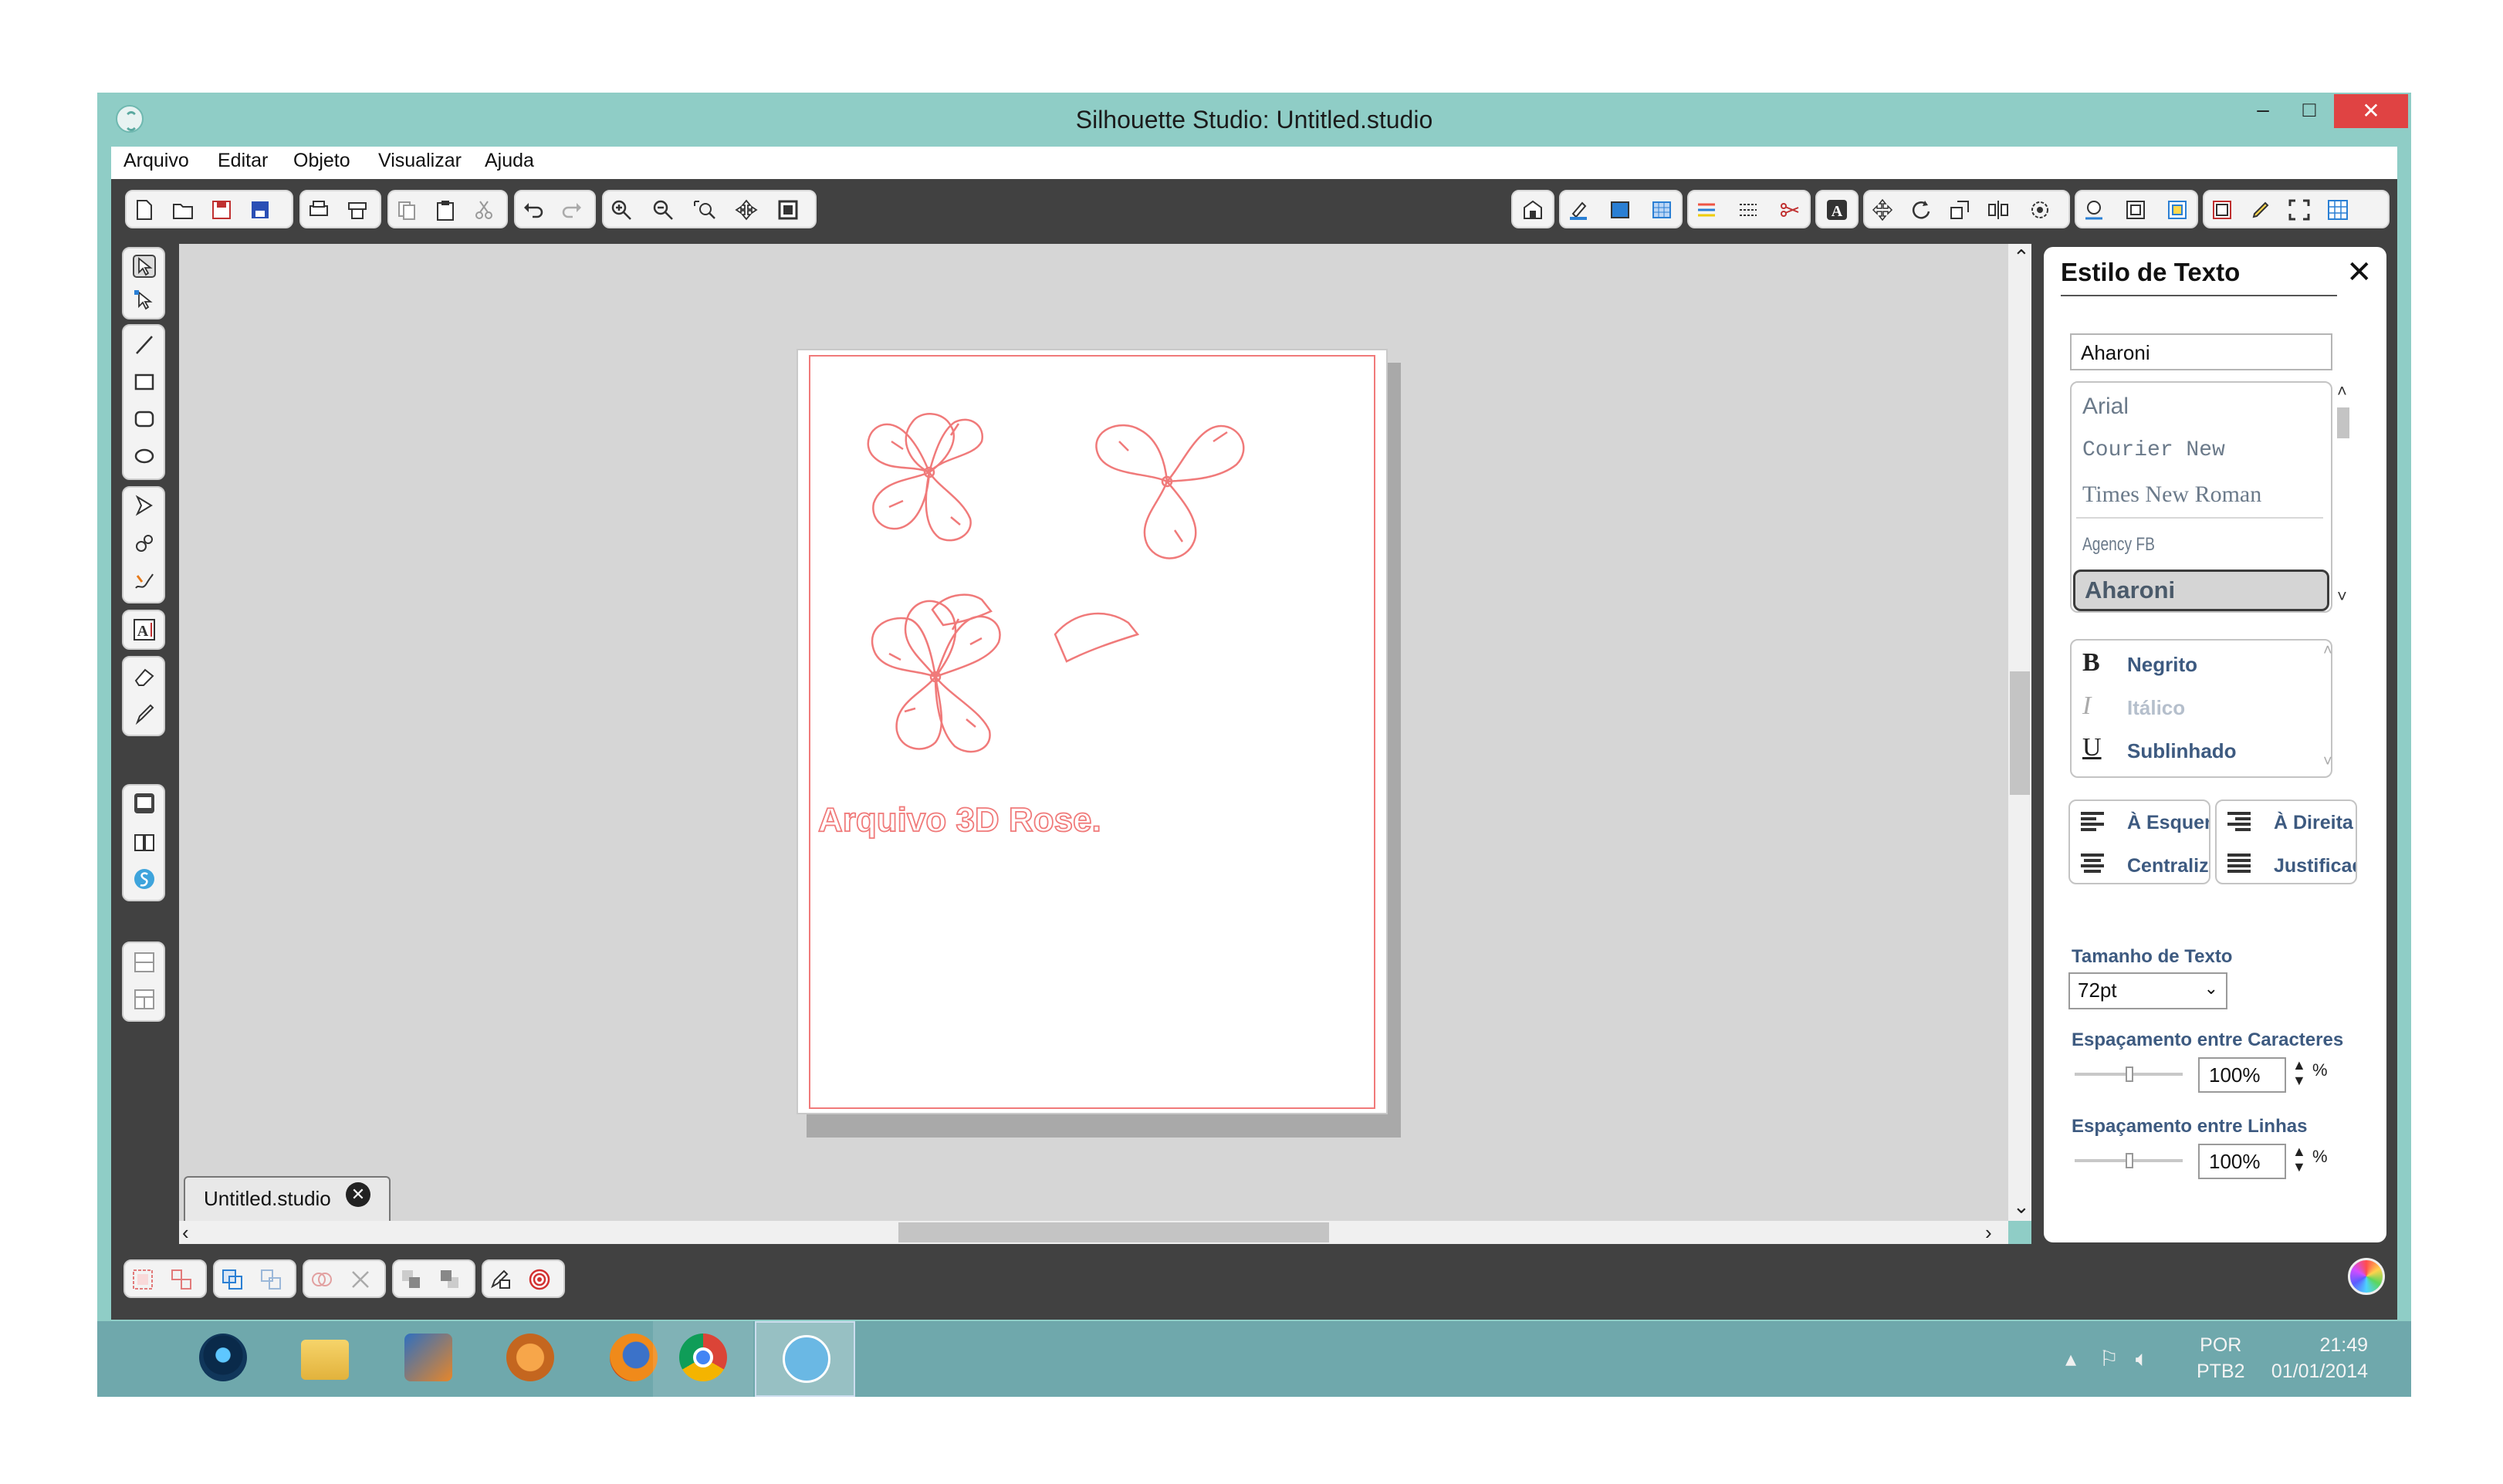  I want to click on action-center-flag-icon: ⚐, so click(2109, 1359).